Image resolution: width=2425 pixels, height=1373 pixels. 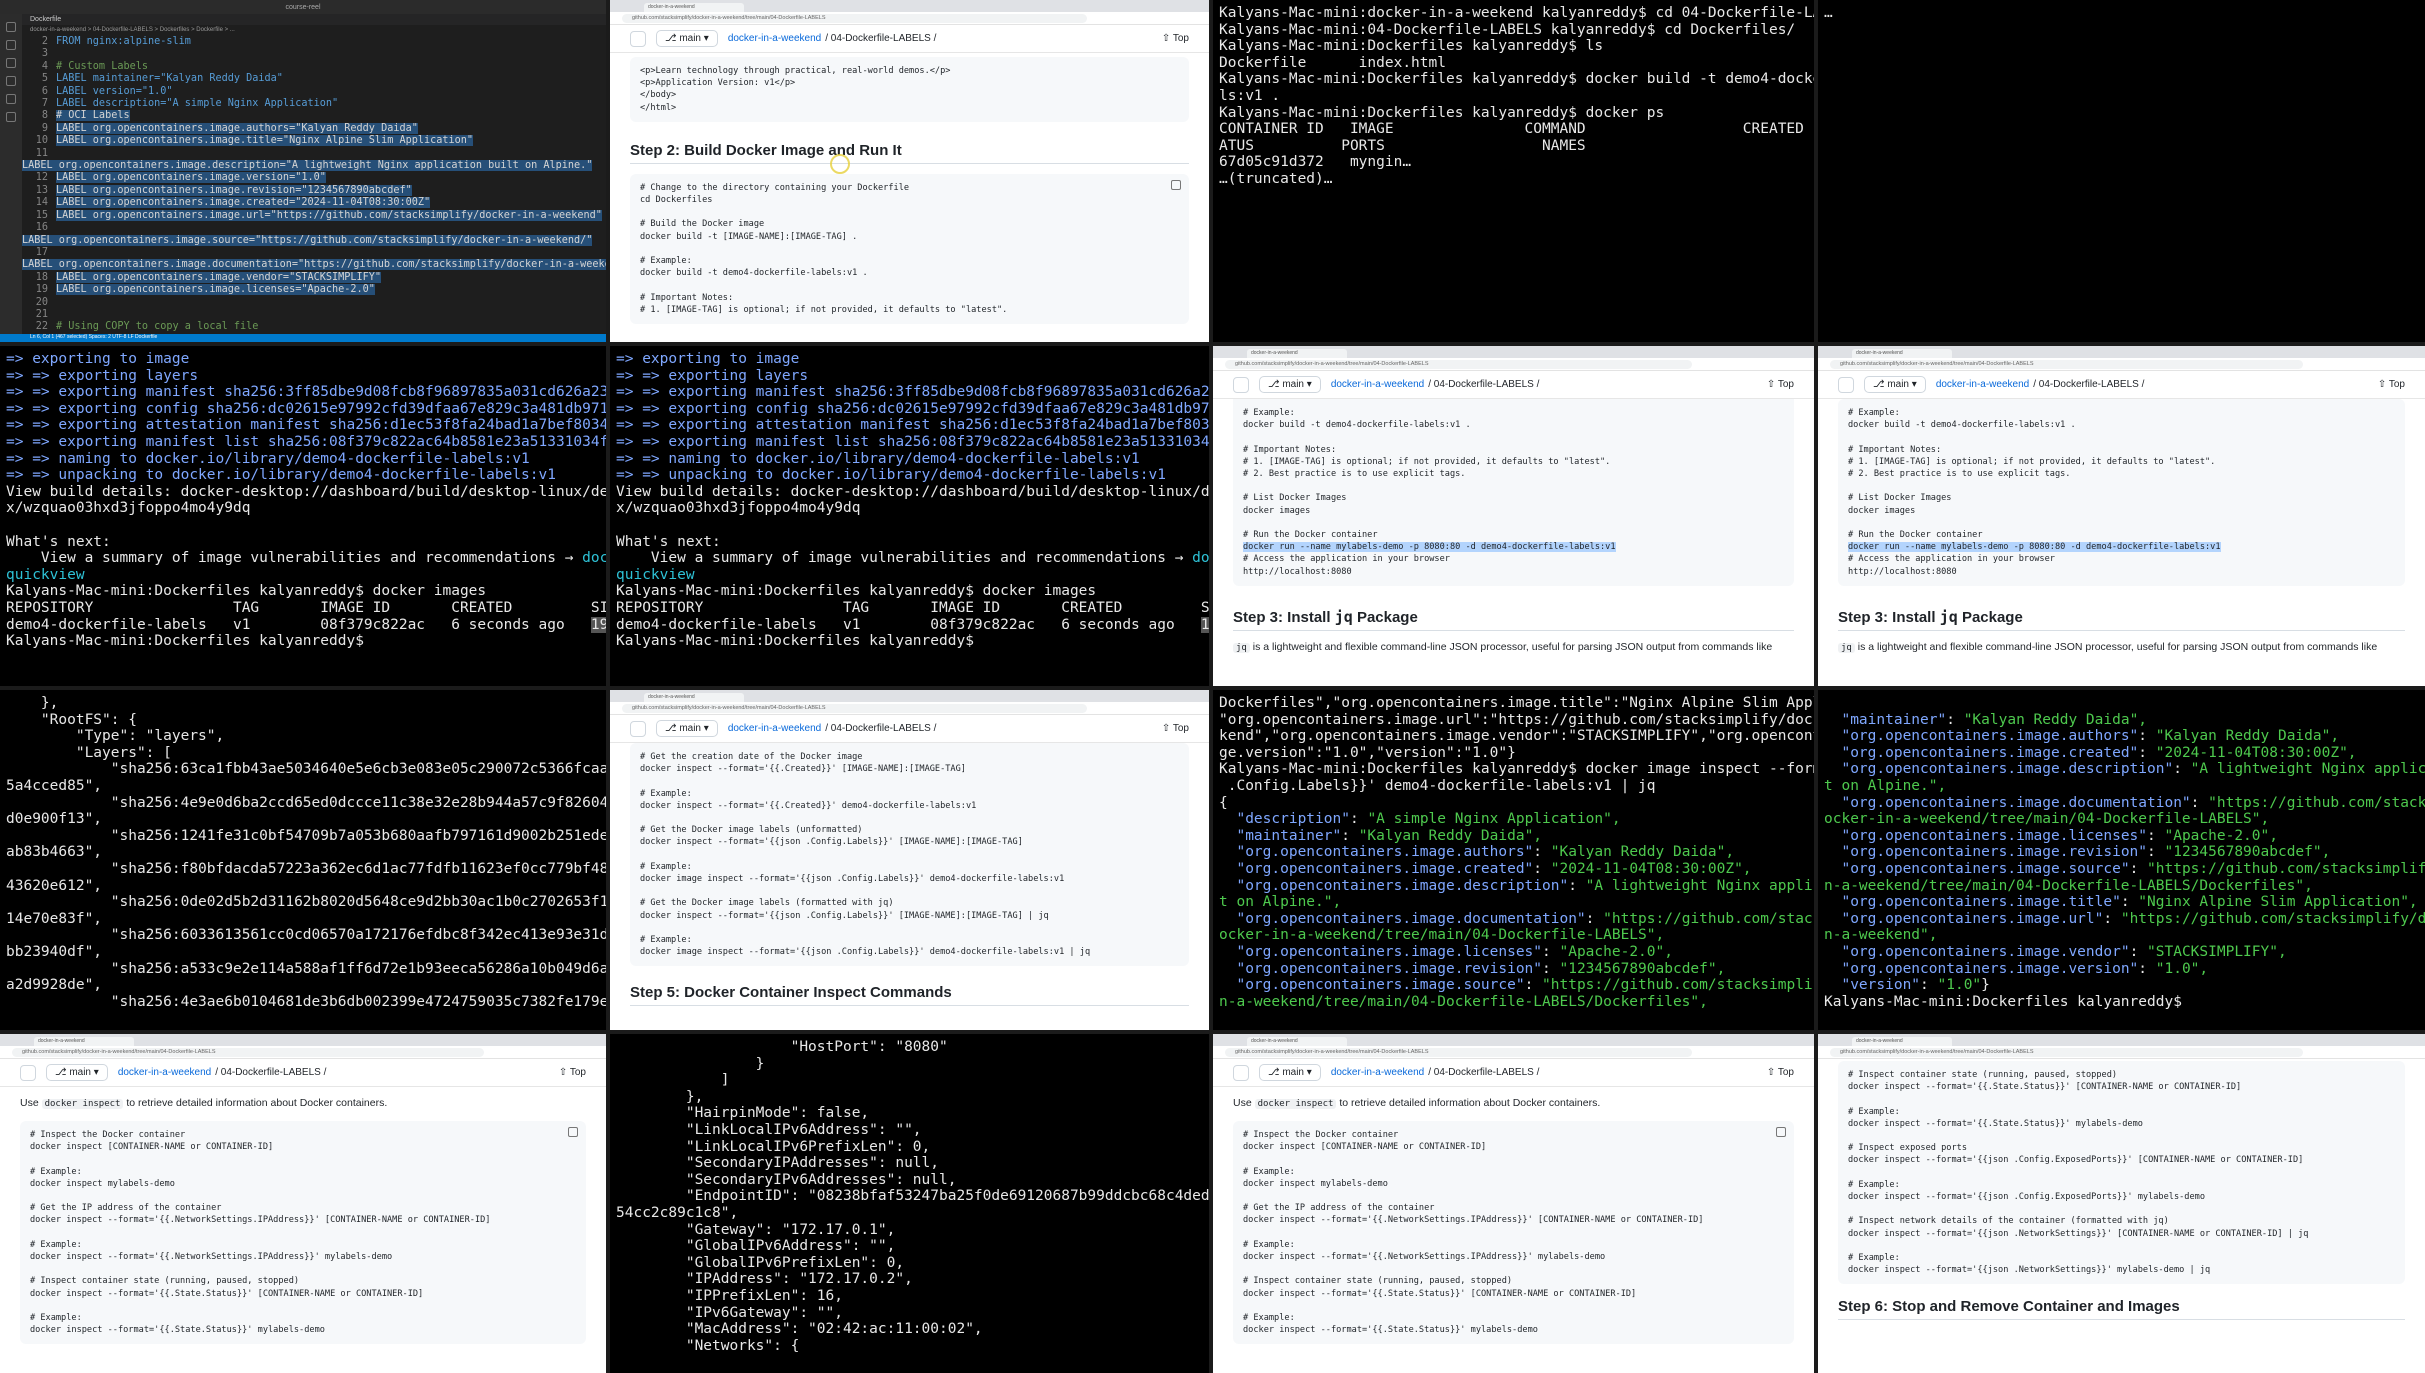 I want to click on code-line: 6 LABEL version="1.0", so click(x=314, y=92).